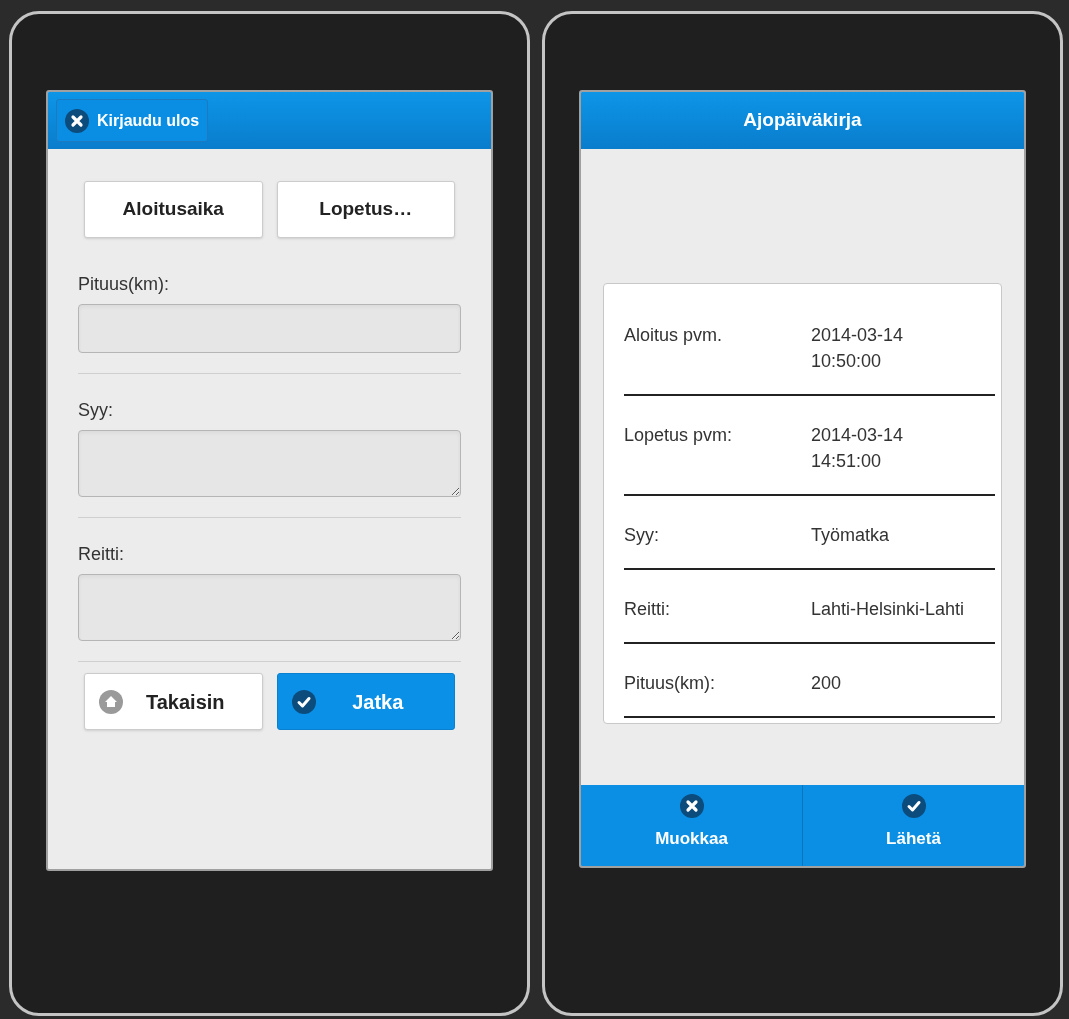 The width and height of the screenshot is (1069, 1019). Describe the element at coordinates (674, 335) in the screenshot. I see `row-label: Aloitus pvm.` at that location.